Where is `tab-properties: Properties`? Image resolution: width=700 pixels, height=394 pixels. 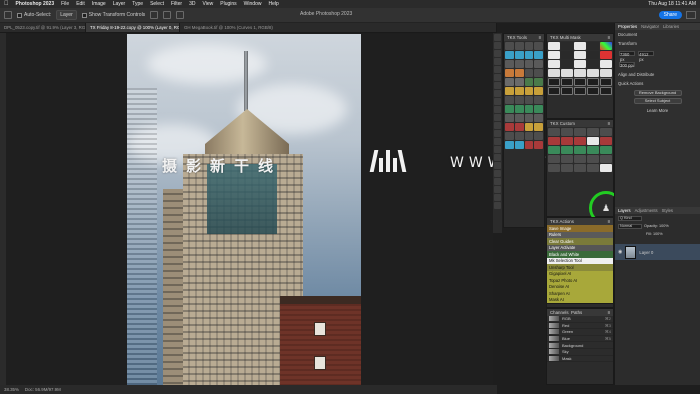
tab-properties: Properties is located at coordinates (627, 26).